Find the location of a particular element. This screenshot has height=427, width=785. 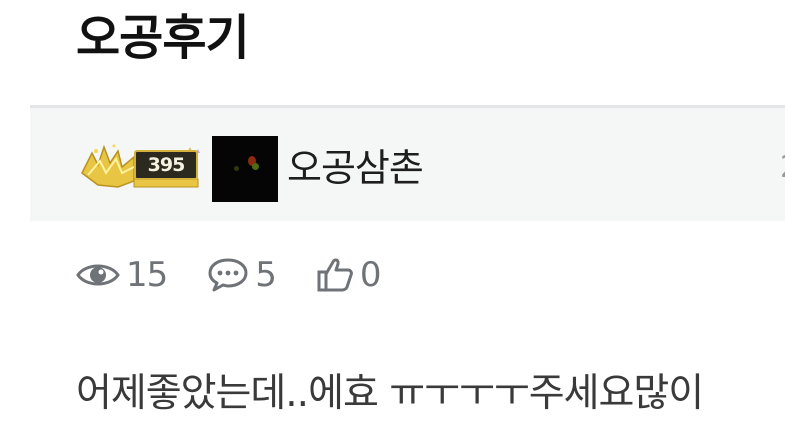

eye-icon is located at coordinates (98, 275).